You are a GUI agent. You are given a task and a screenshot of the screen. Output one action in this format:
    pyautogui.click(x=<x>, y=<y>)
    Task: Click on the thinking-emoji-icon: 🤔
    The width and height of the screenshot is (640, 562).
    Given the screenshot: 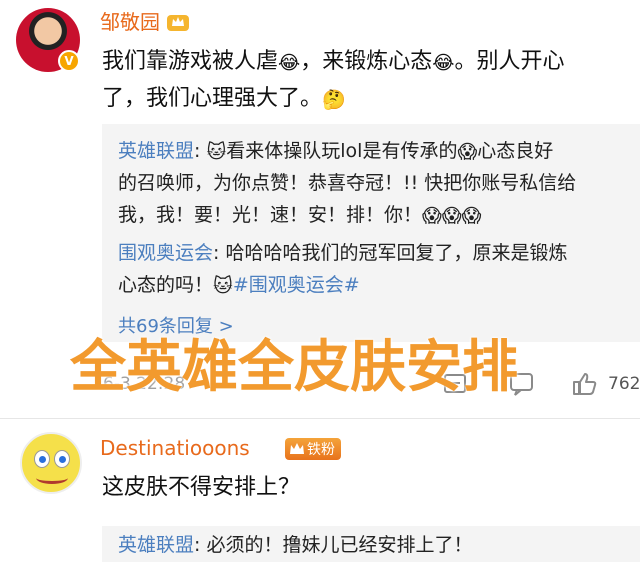 What is the action you would take?
    pyautogui.click(x=334, y=100)
    